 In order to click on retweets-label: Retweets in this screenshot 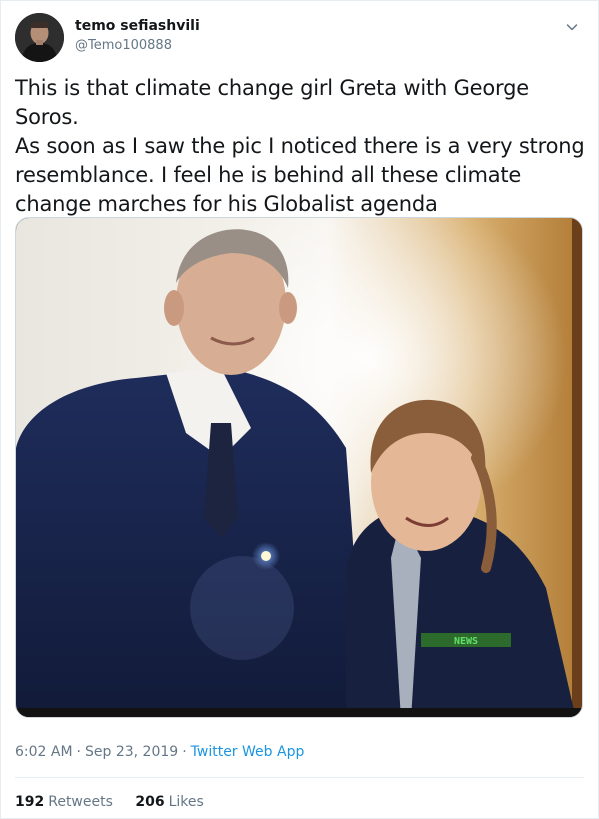, I will do `click(80, 802)`.